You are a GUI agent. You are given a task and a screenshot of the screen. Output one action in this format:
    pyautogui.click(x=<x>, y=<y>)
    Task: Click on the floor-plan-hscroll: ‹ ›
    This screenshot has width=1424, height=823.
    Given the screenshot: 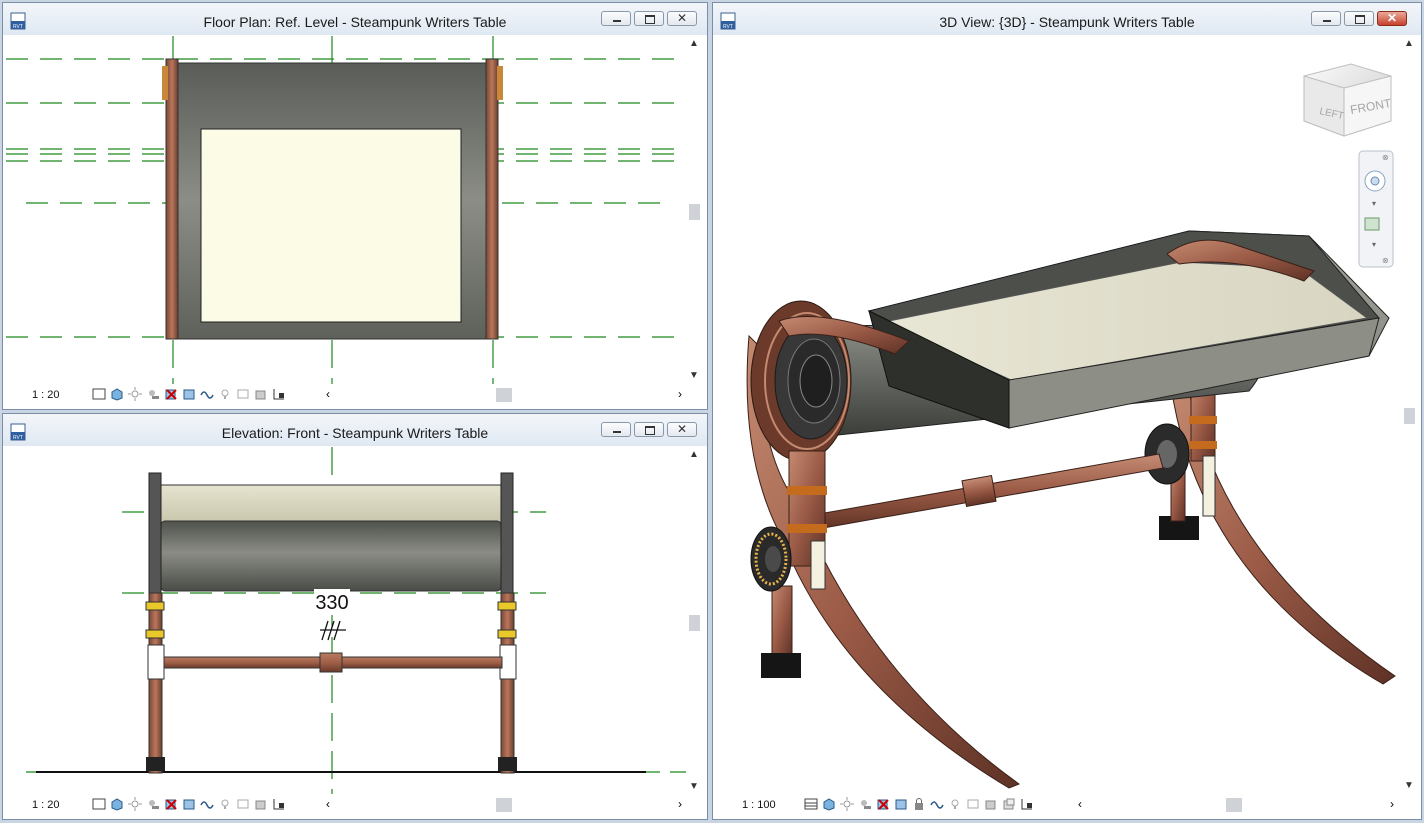 What is the action you would take?
    pyautogui.click(x=504, y=394)
    